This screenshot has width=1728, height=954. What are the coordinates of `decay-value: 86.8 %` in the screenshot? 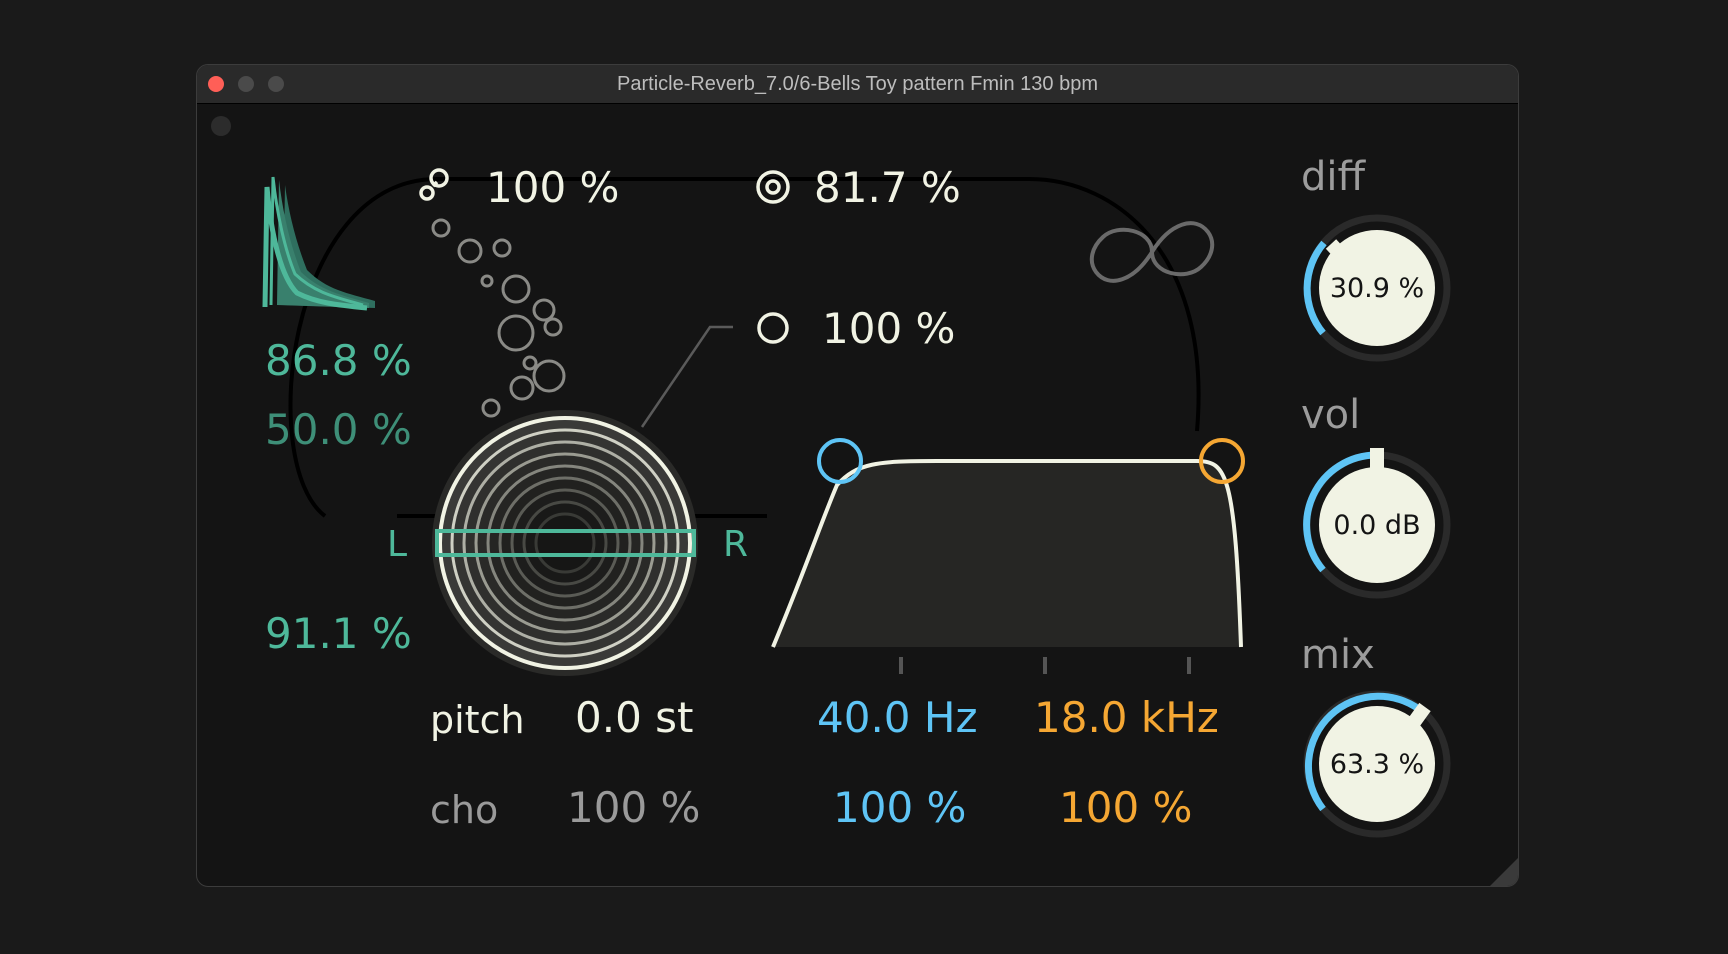 It's located at (338, 361).